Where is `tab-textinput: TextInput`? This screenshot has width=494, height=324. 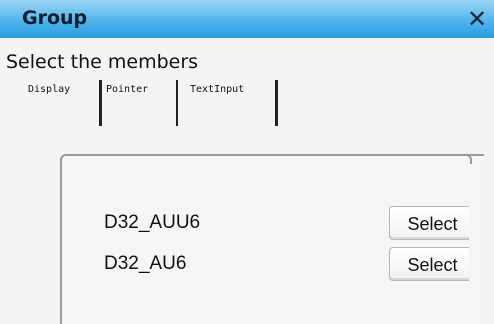
tab-textinput: TextInput is located at coordinates (232, 103).